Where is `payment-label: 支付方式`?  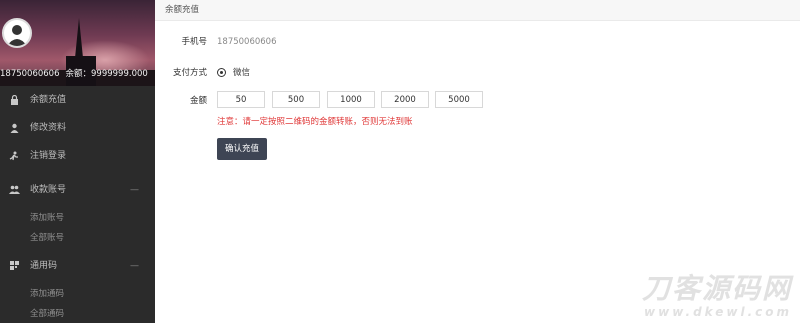
payment-label: 支付方式 is located at coordinates (189, 73).